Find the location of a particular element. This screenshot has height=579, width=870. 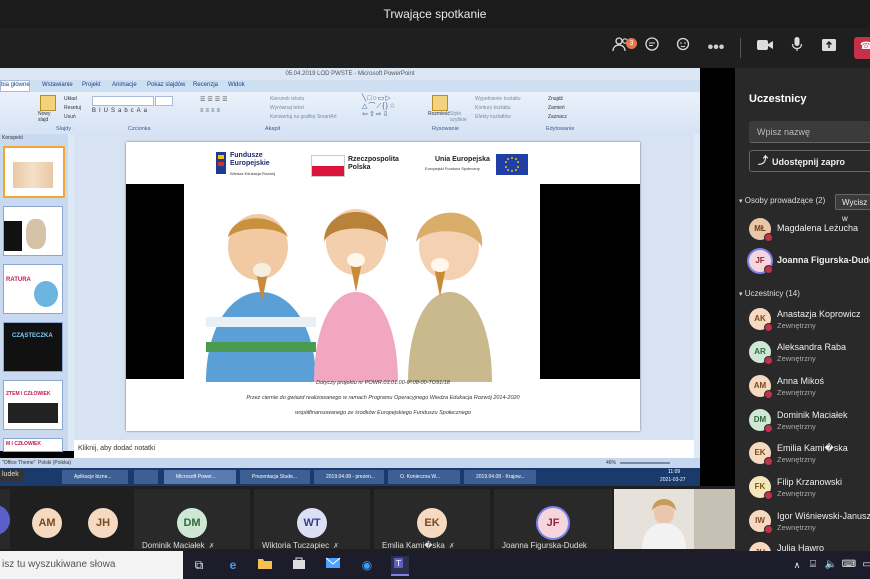

participant-search-input: Wpisz nazwę is located at coordinates (809, 132).